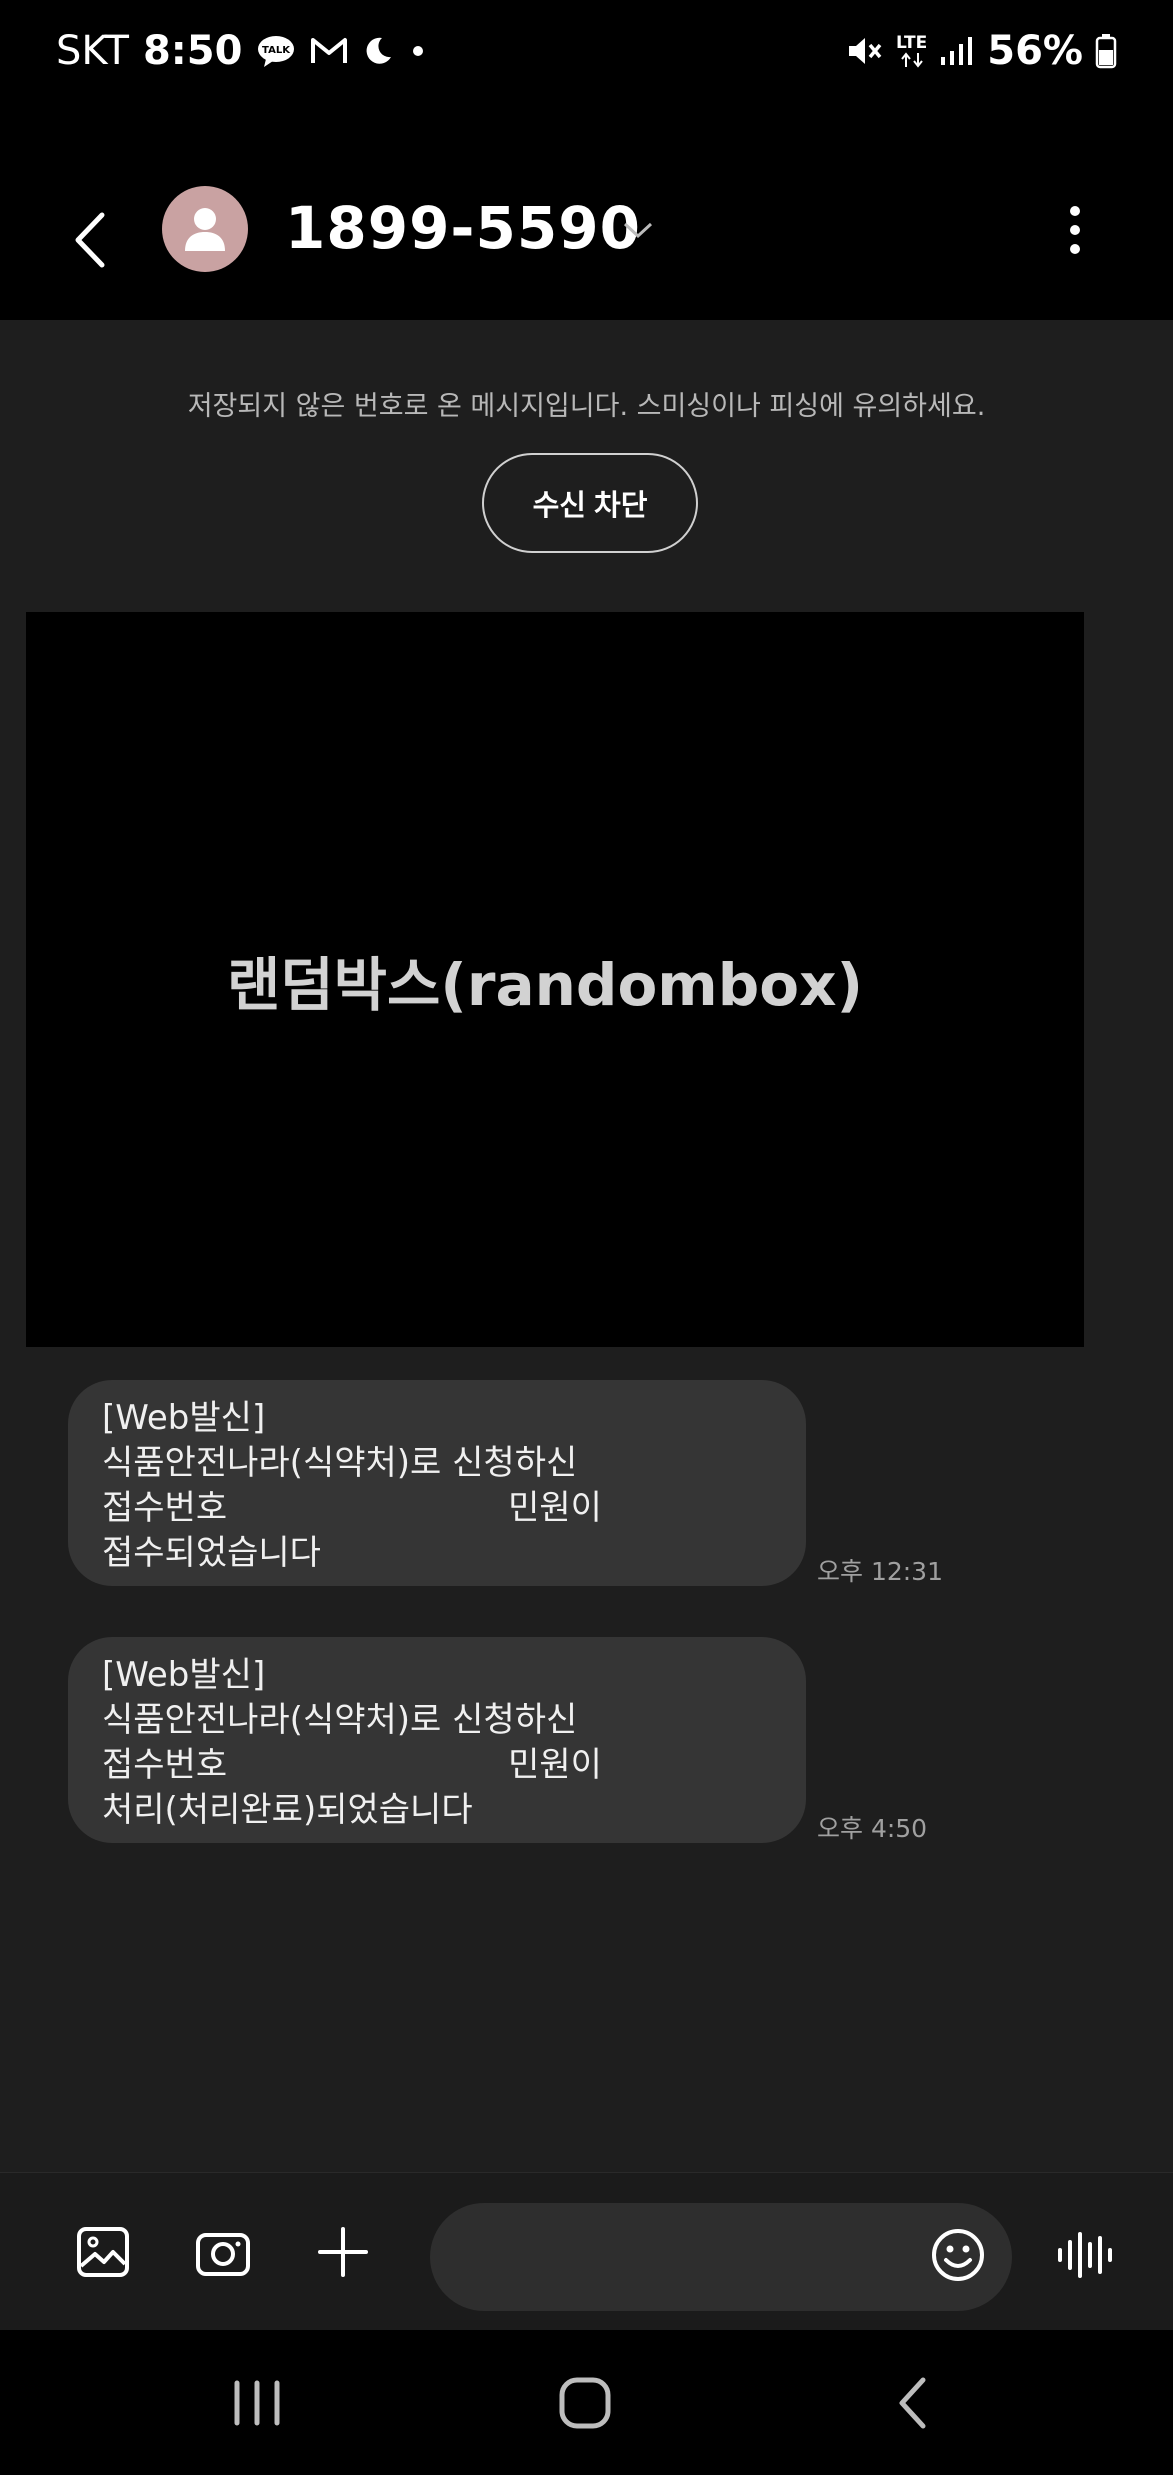 The width and height of the screenshot is (1173, 2475). What do you see at coordinates (981, 51) in the screenshot?
I see `status-right: LTE 56%` at bounding box center [981, 51].